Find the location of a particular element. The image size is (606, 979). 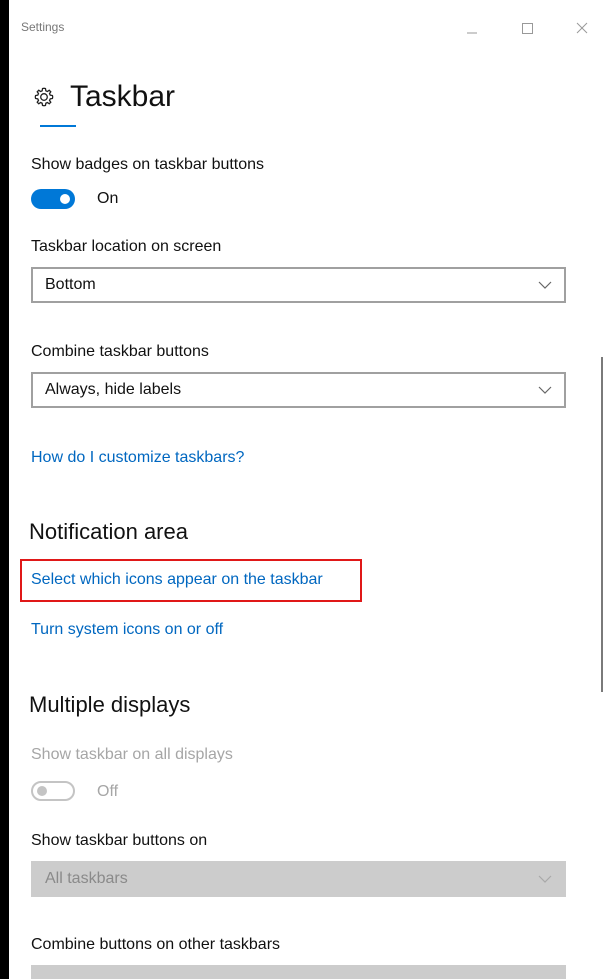

buttons-on-value: All taskbars is located at coordinates (86, 878).